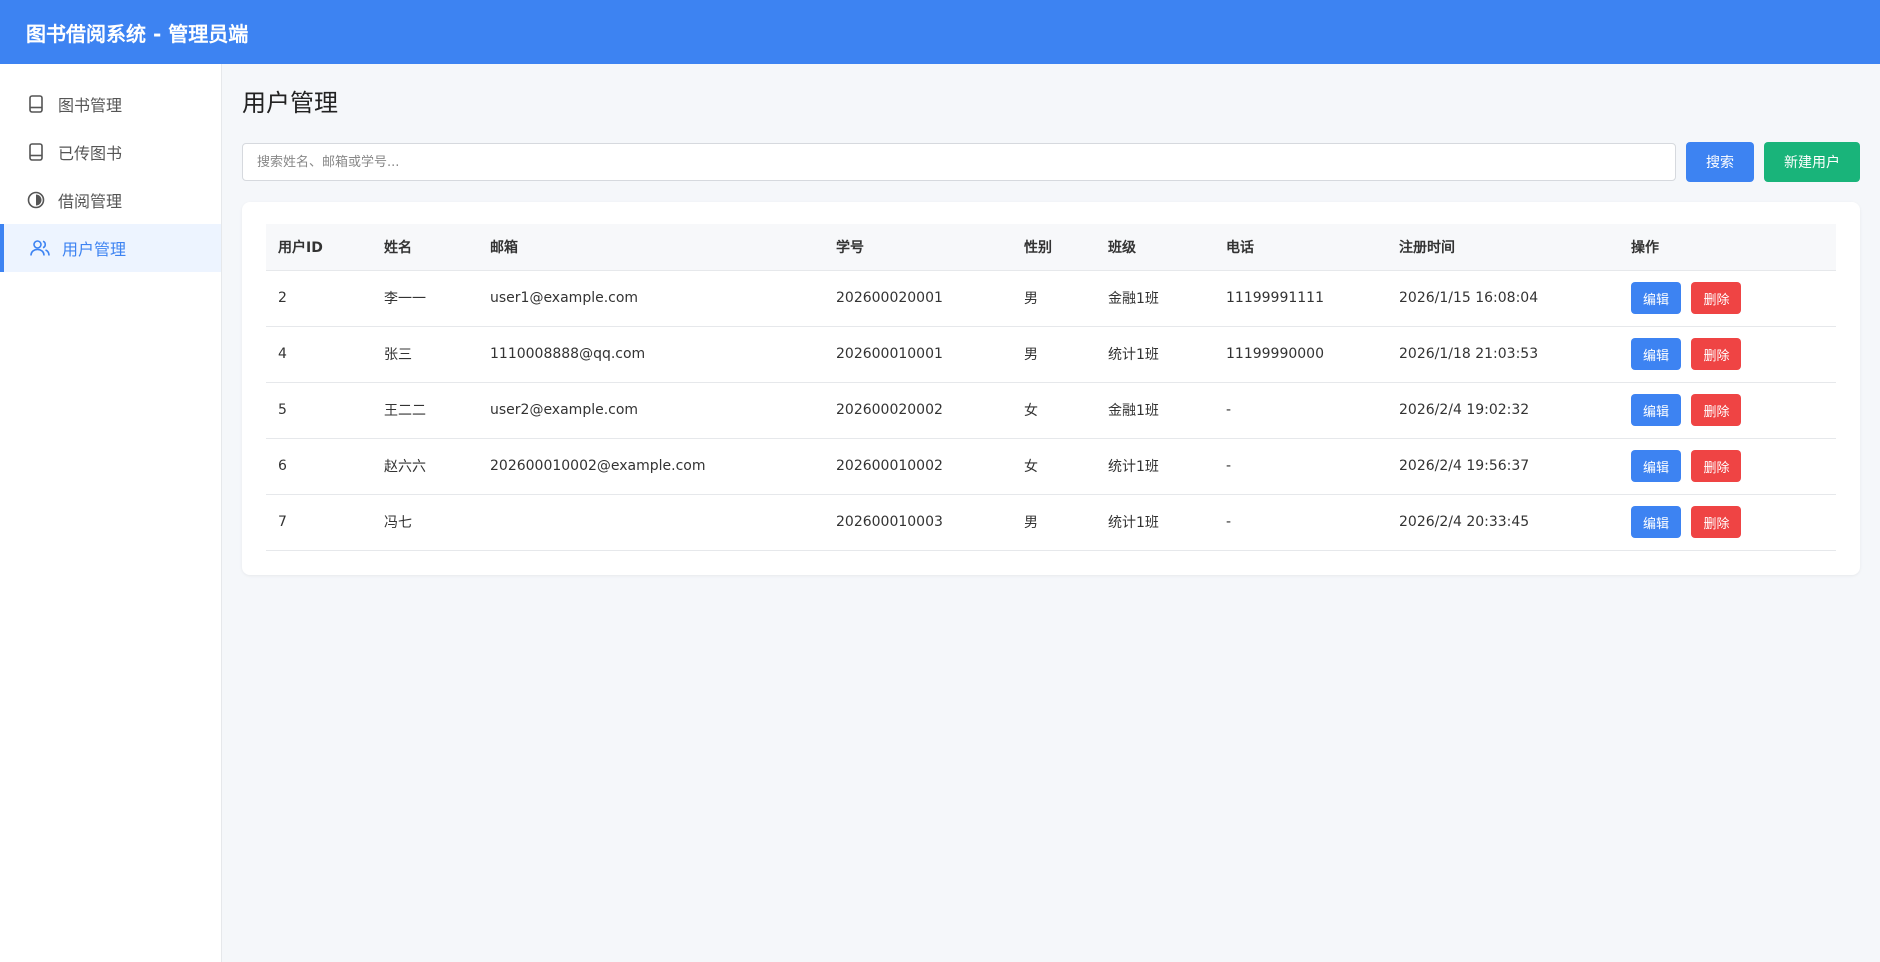  What do you see at coordinates (651, 247) in the screenshot?
I see `column-header-email: 邮箱` at bounding box center [651, 247].